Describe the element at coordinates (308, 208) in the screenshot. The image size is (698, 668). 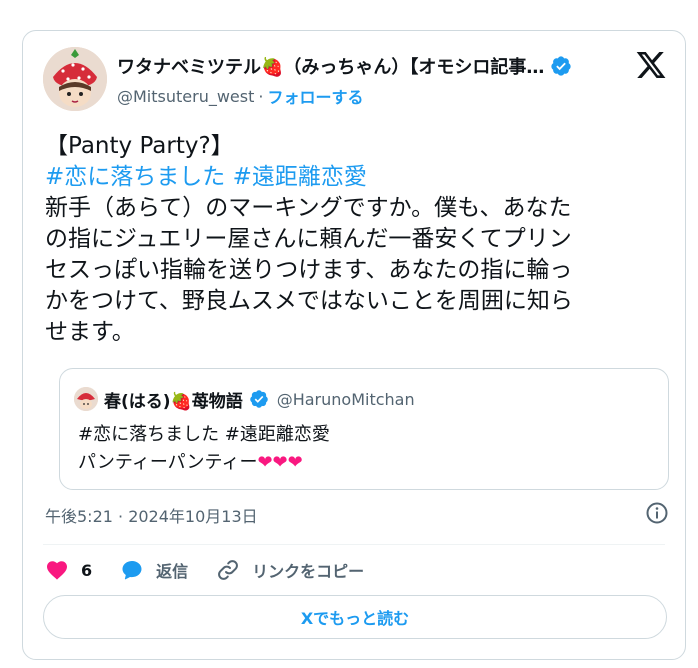
I see `tweet-line: 新手（あらて）のマーキングですか。僕も、あなた` at that location.